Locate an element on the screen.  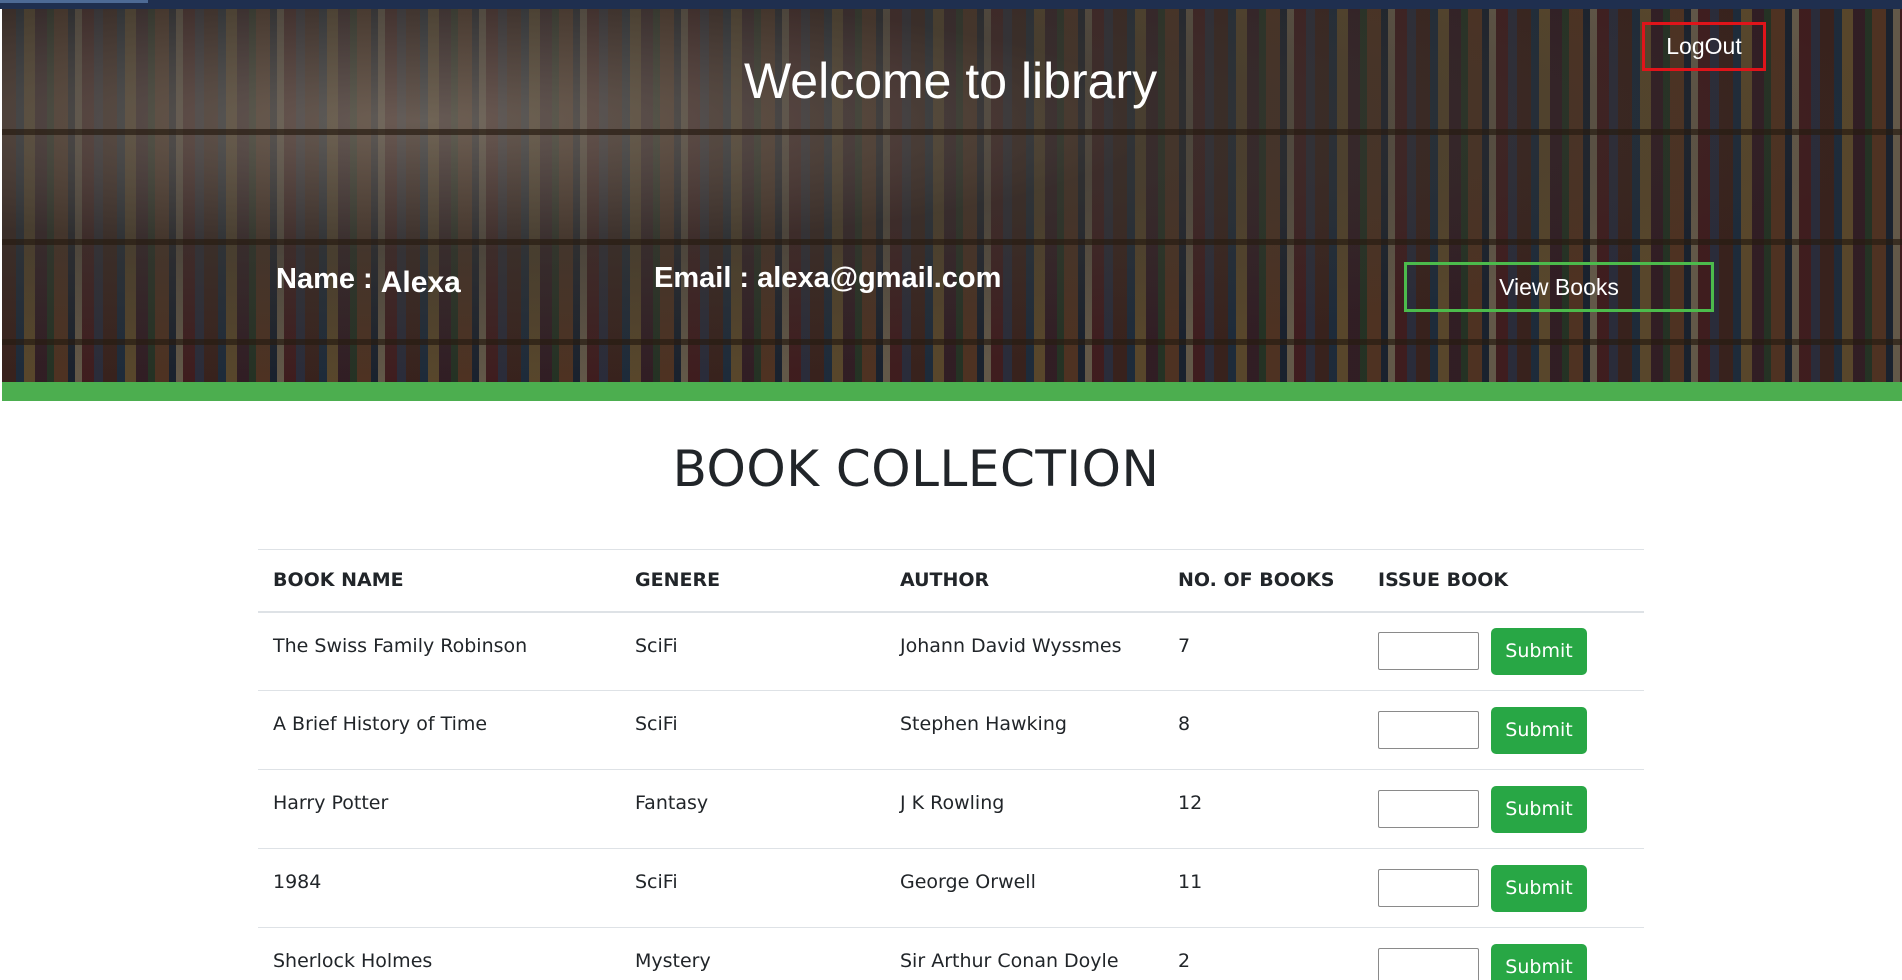
user-email: Email : alexa@gmail.com is located at coordinates (827, 278).